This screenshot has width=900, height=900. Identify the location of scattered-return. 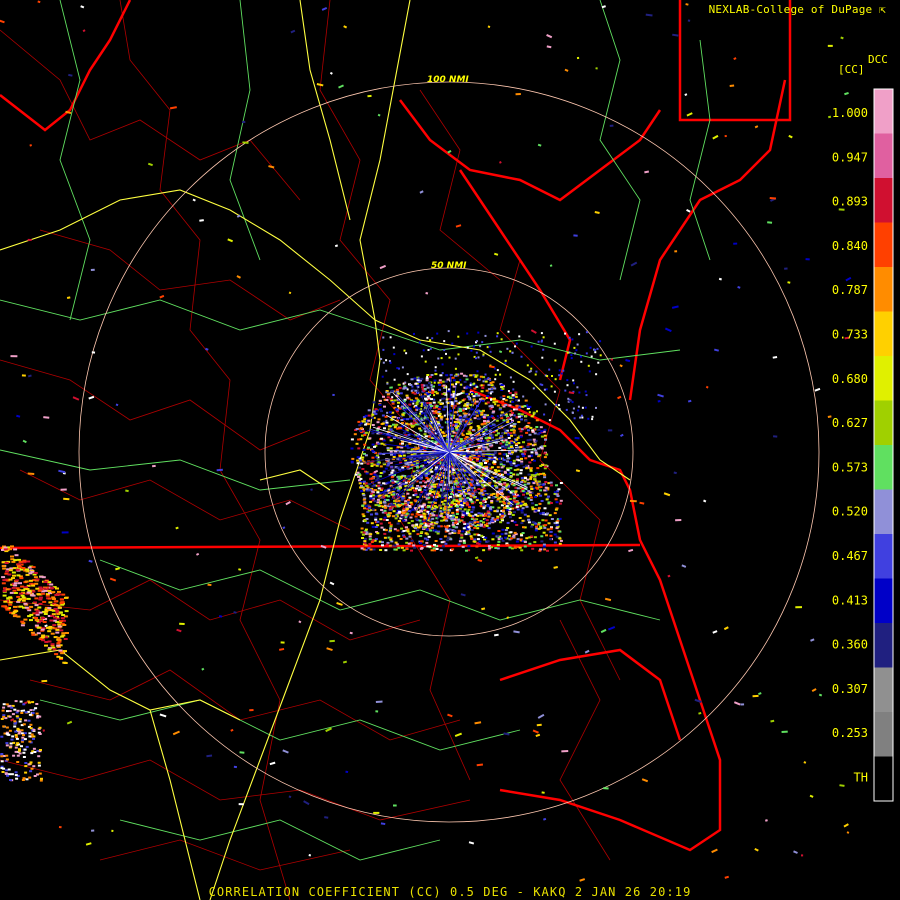
(92, 269).